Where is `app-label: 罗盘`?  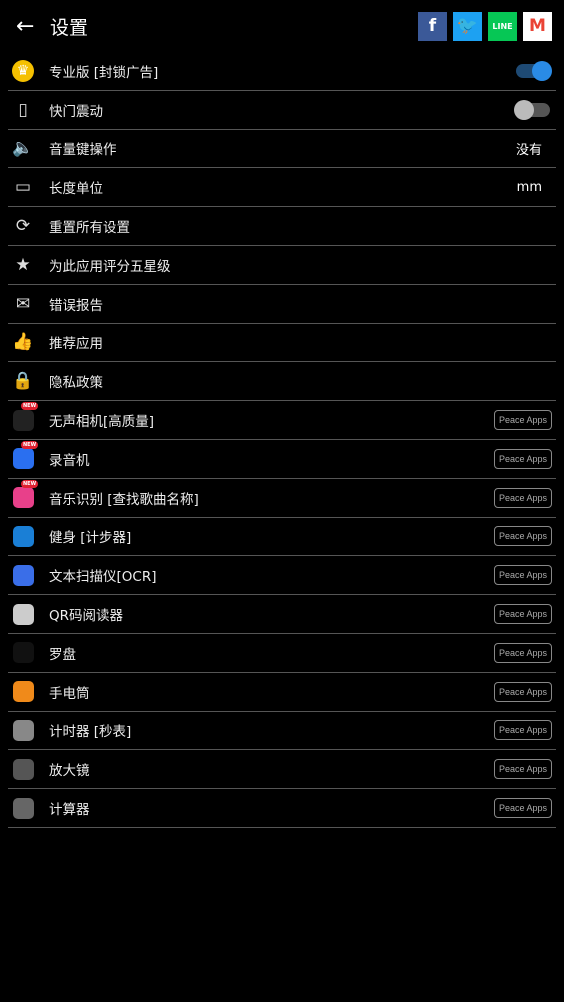
app-label: 罗盘 is located at coordinates (62, 654).